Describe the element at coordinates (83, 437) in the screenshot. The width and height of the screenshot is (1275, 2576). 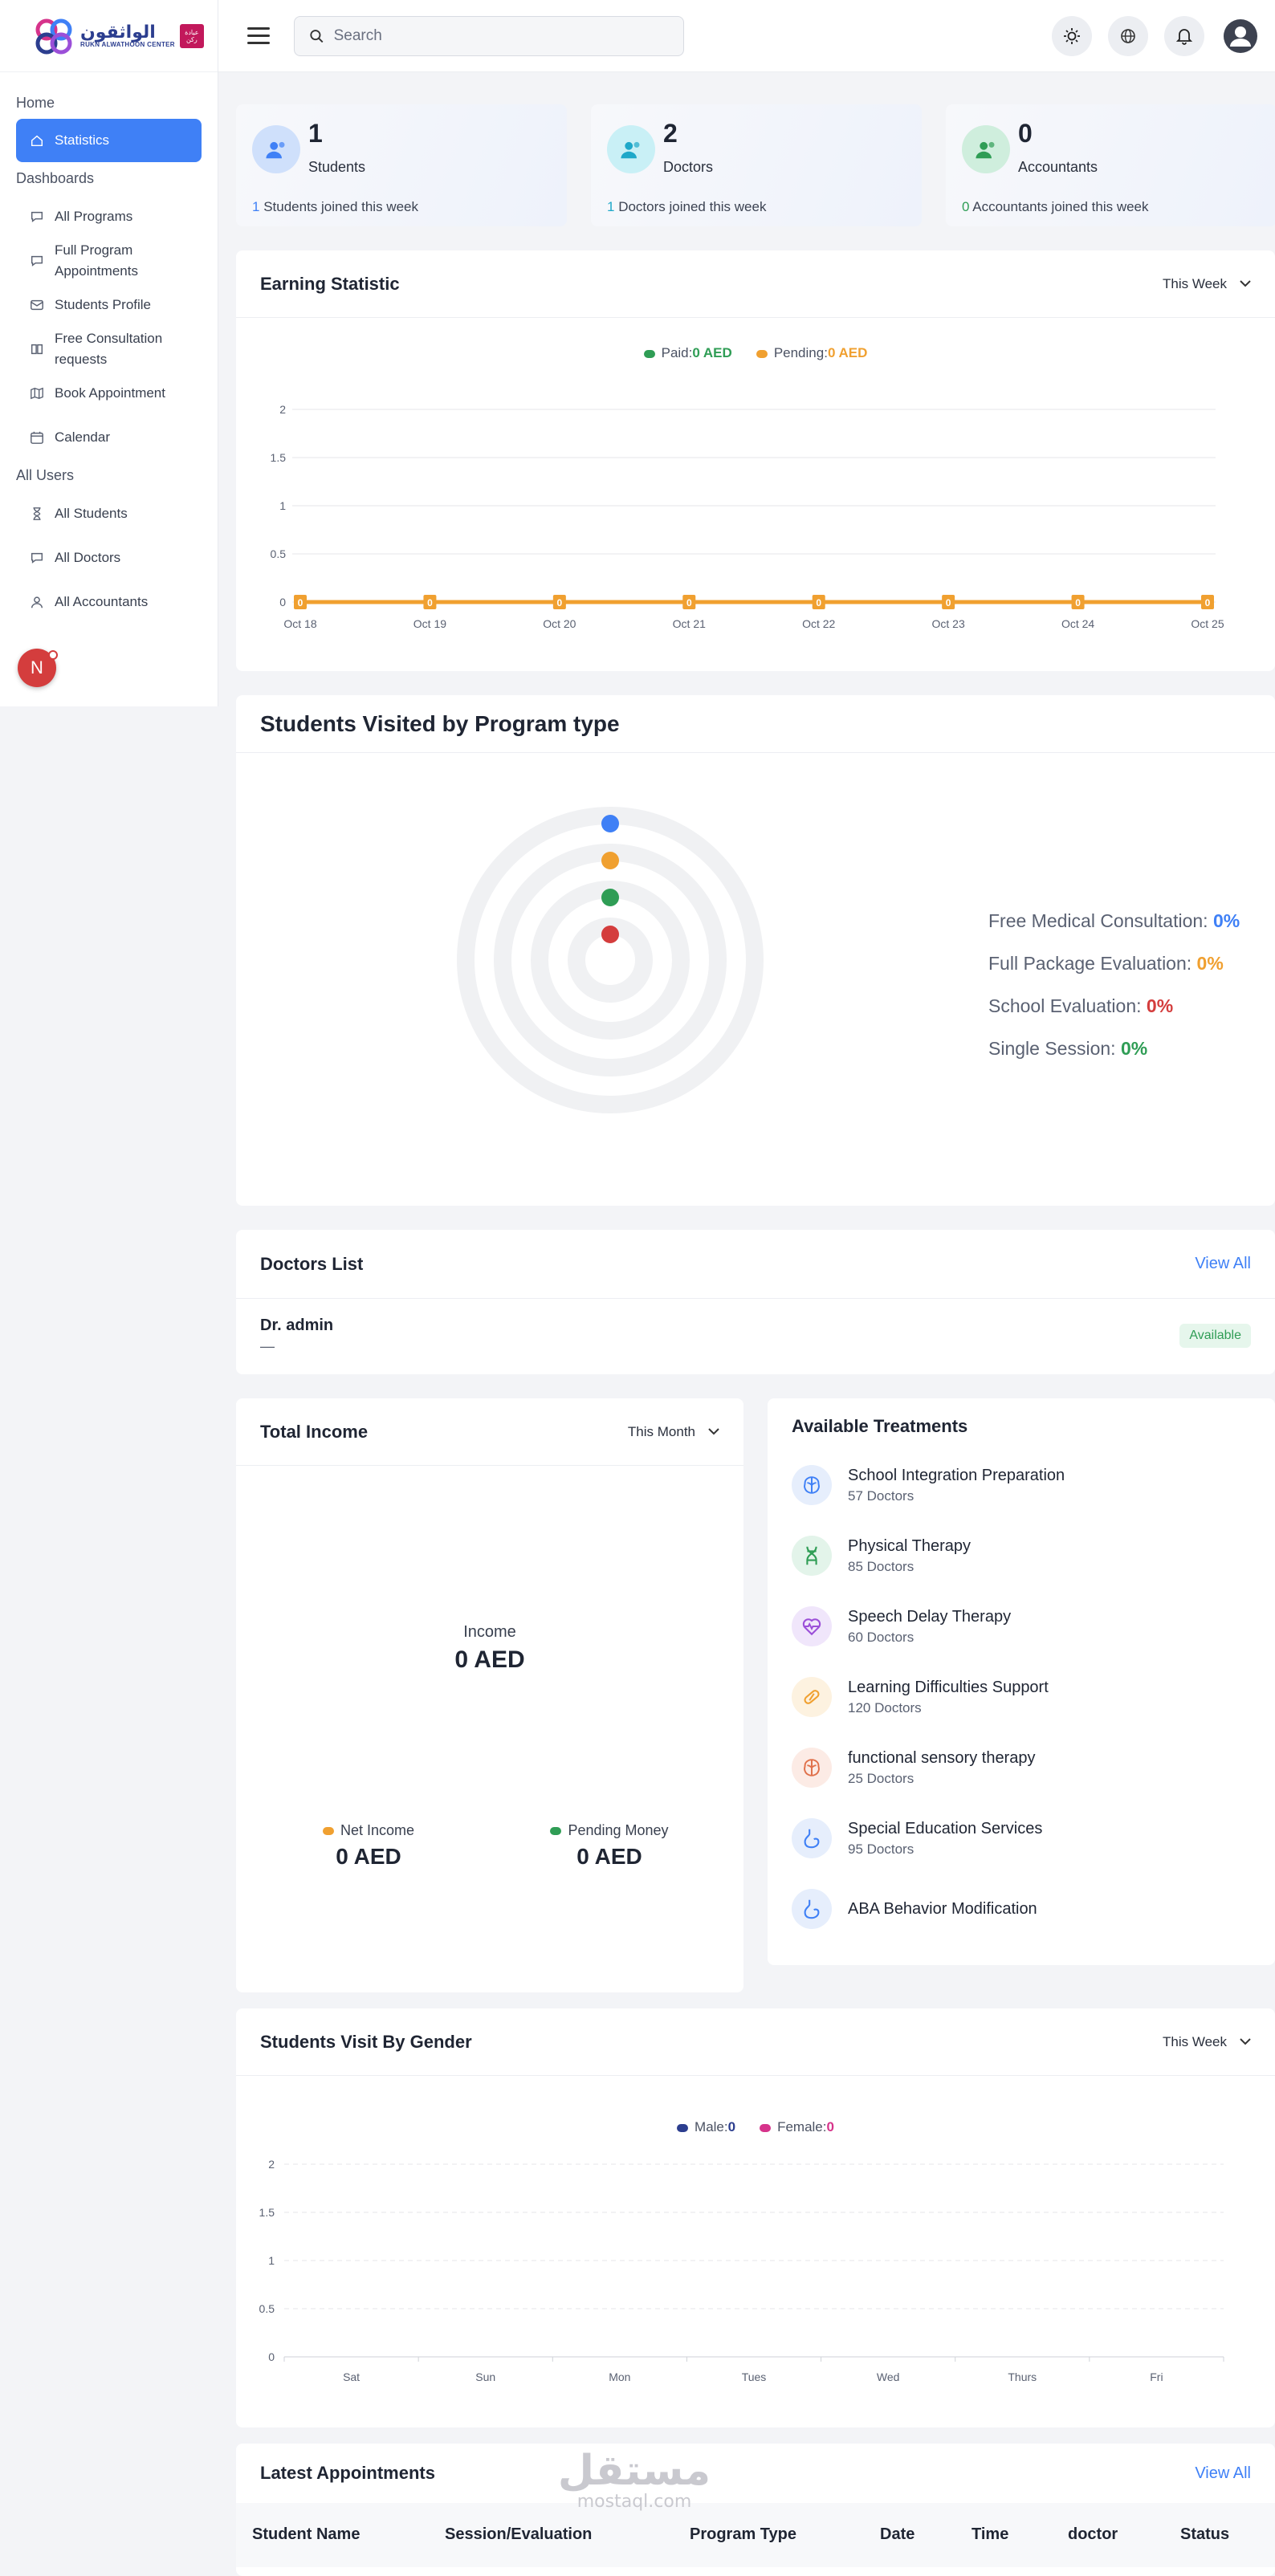
I see `sidebar-item-label: Calendar` at that location.